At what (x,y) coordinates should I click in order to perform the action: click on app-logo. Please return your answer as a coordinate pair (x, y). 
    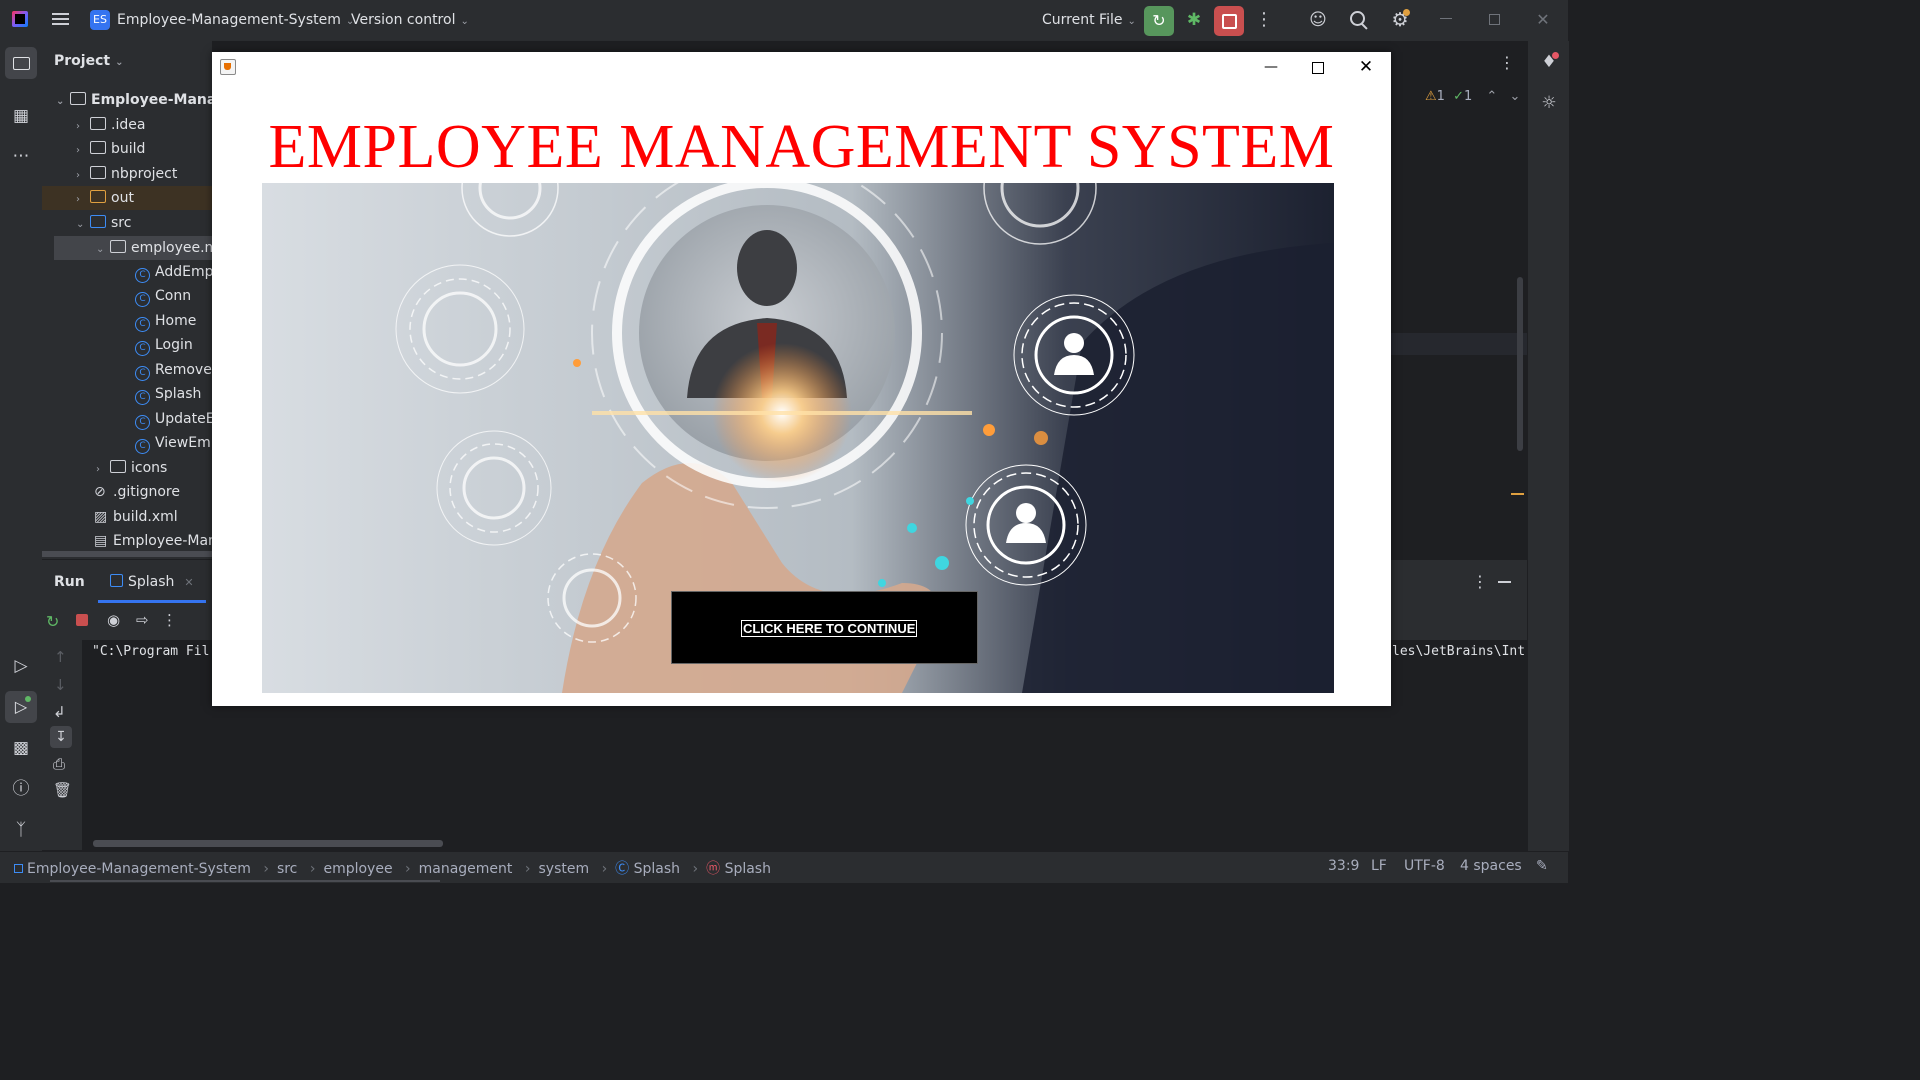
    Looking at the image, I should click on (20, 19).